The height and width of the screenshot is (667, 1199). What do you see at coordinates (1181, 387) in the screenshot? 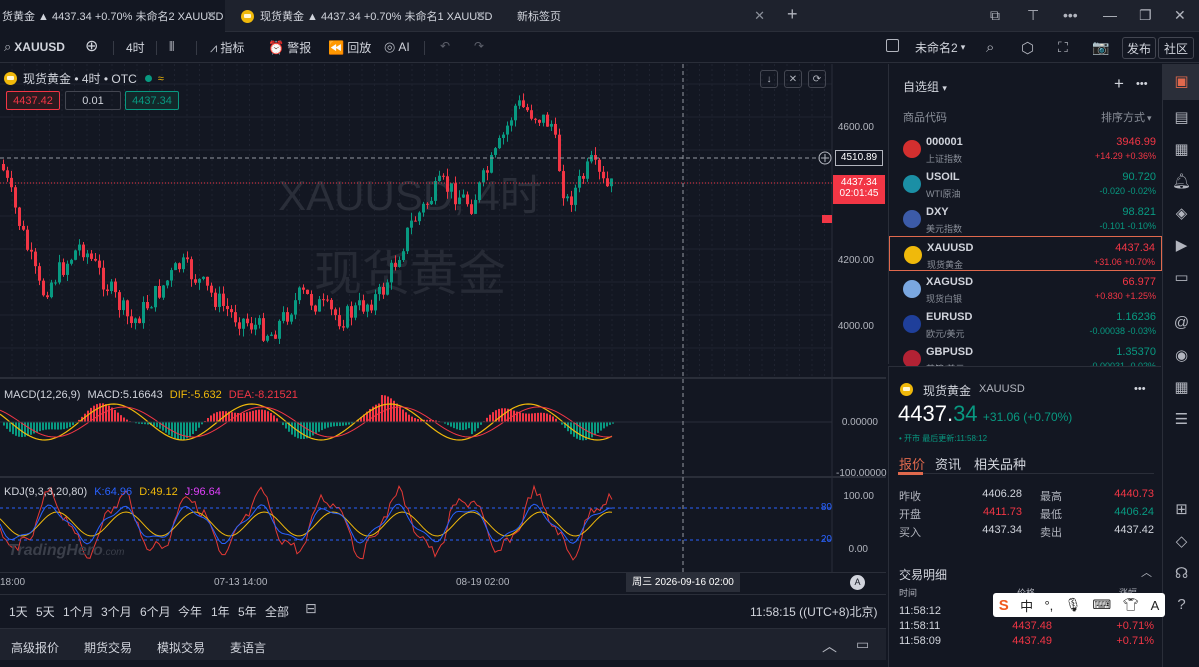
I see `grid-icon: ▦` at bounding box center [1181, 387].